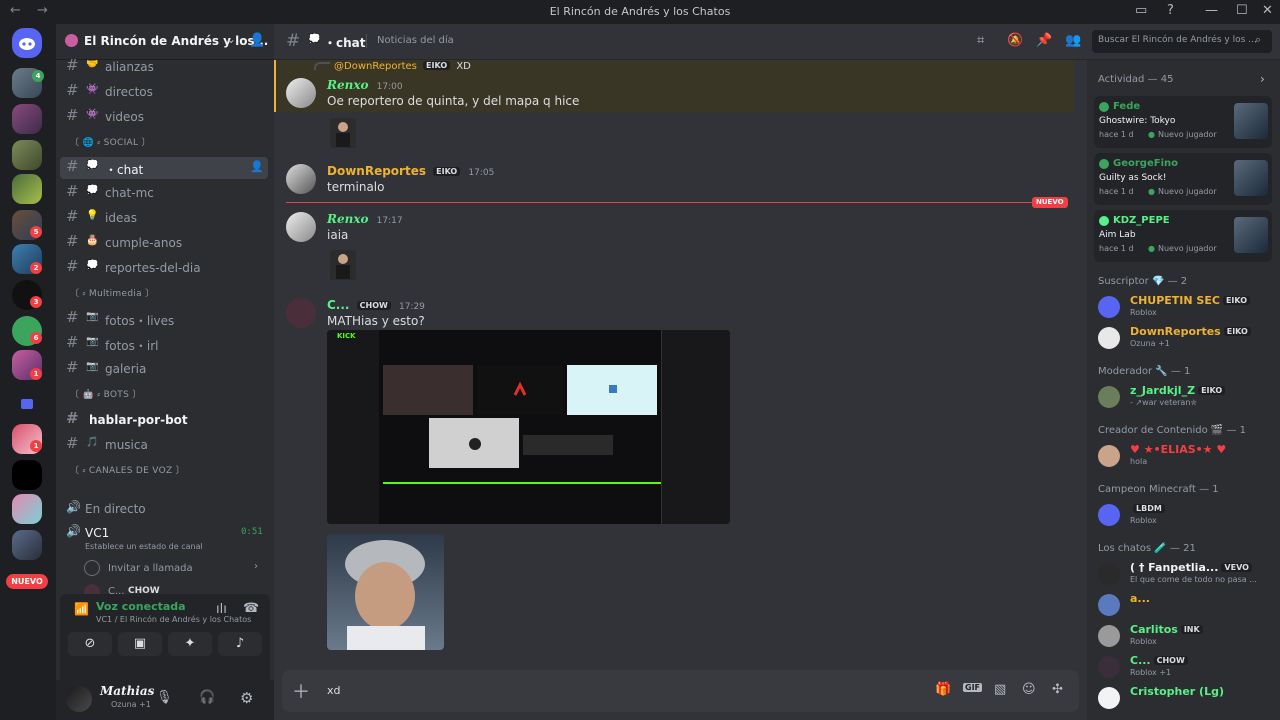 Image resolution: width=1280 pixels, height=720 pixels. I want to click on message-author: DownReportes, so click(376, 171).